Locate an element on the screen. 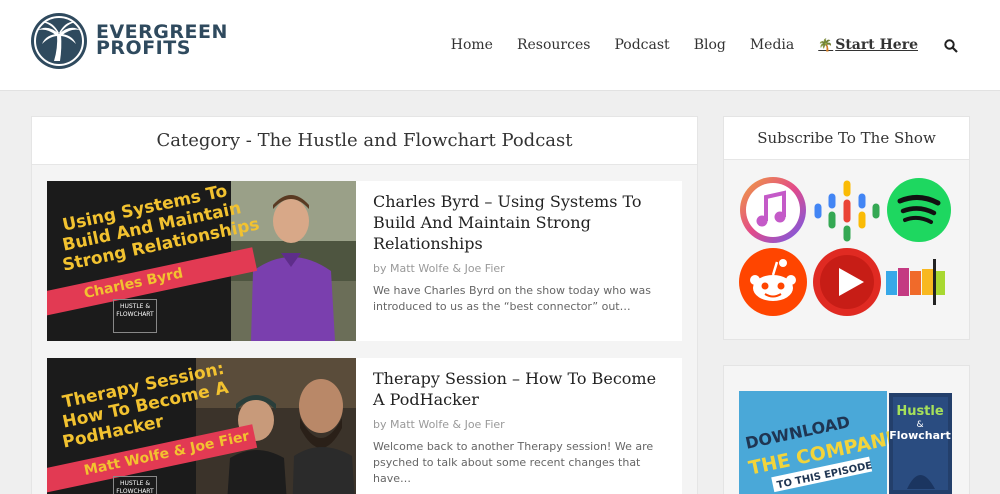 This screenshot has height=494, width=1000. site-logo: EVERGREEN PROFITS is located at coordinates (128, 42).